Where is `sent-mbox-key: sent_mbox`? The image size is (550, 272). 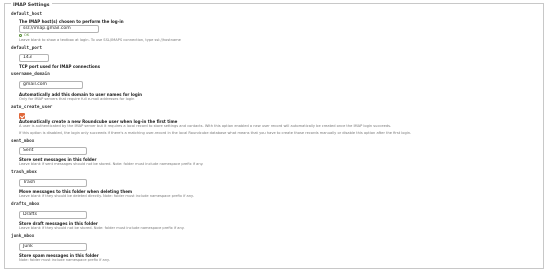 sent-mbox-key: sent_mbox is located at coordinates (23, 141).